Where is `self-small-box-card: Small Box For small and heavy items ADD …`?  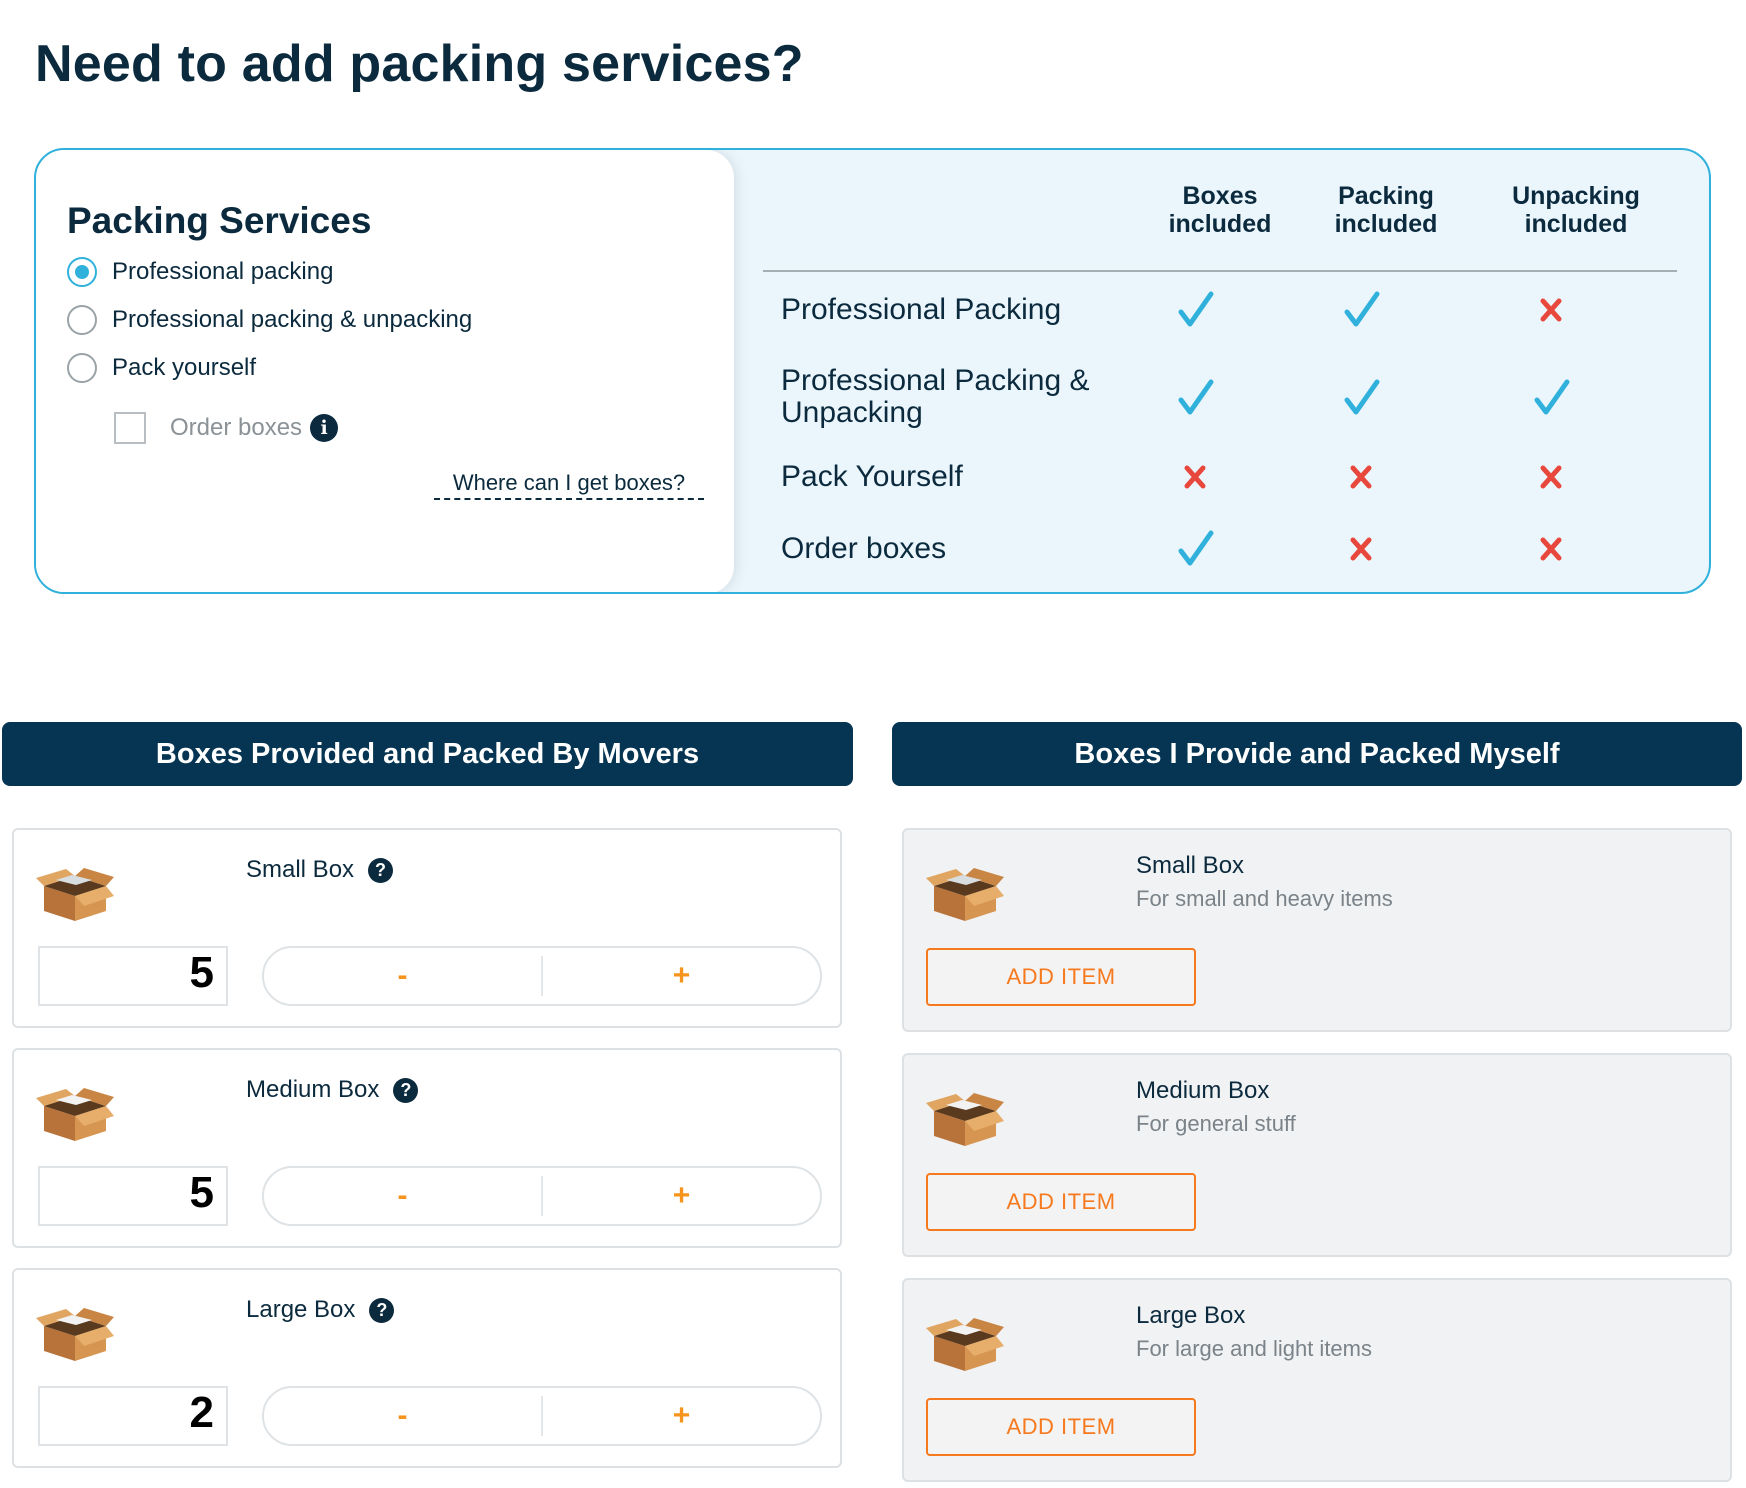 self-small-box-card: Small Box For small and heavy items ADD … is located at coordinates (1317, 930).